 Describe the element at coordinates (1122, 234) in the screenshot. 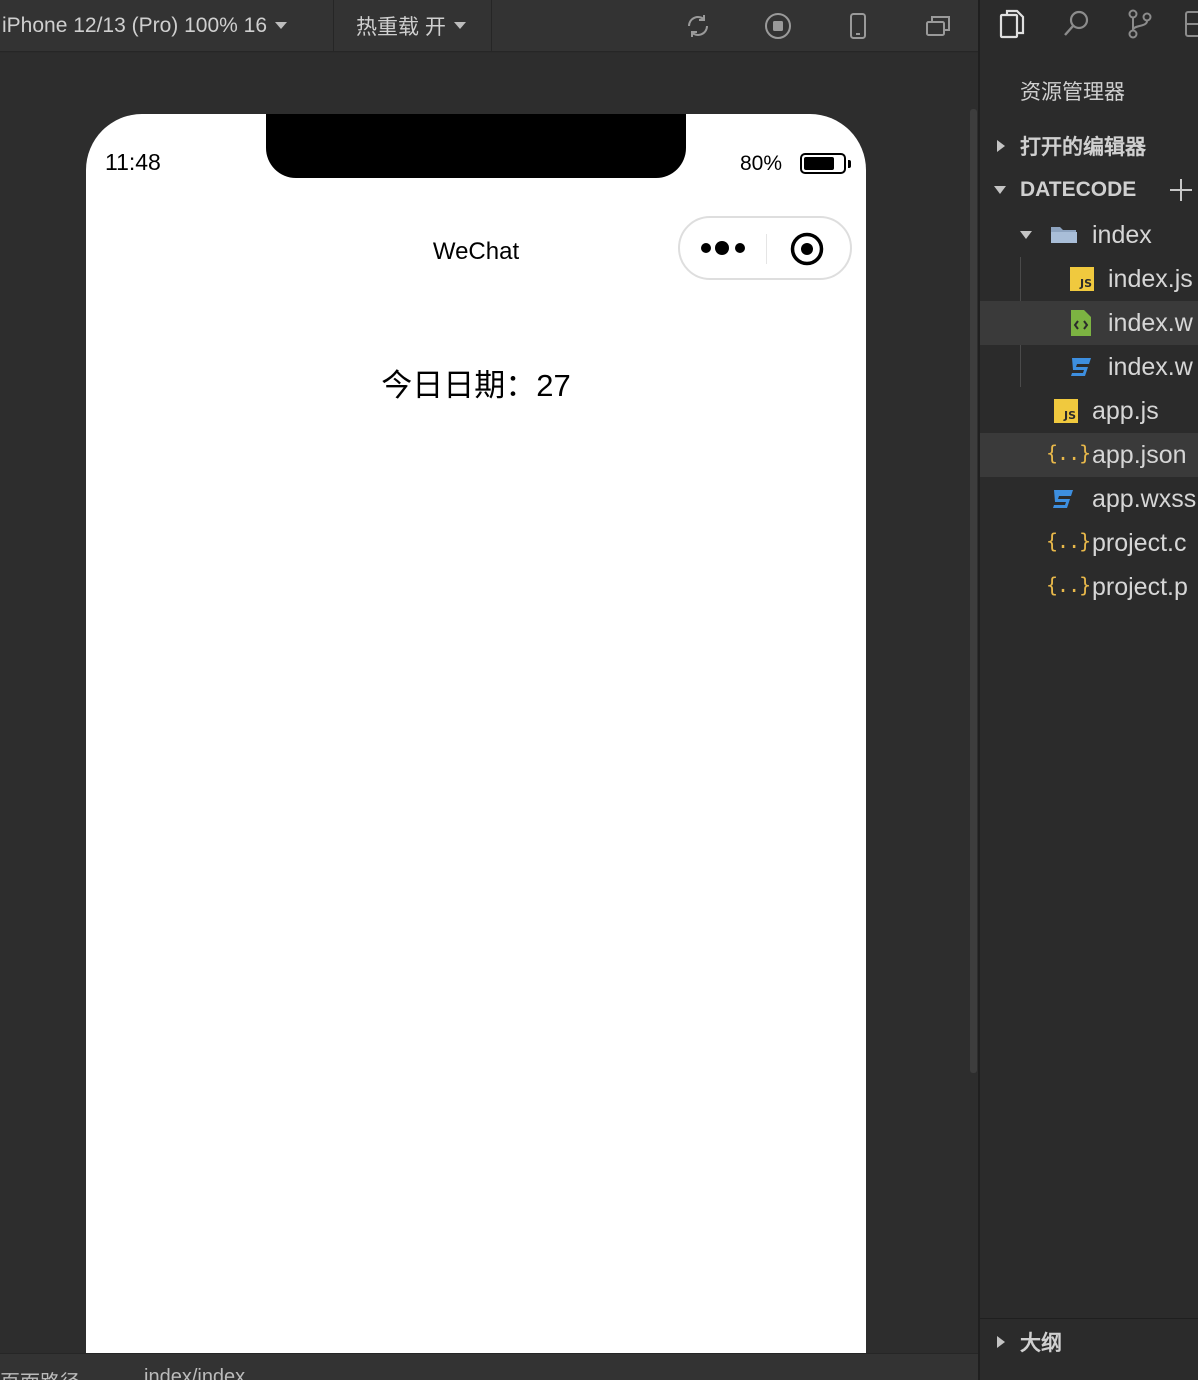

I see `tree-item-label: index` at that location.